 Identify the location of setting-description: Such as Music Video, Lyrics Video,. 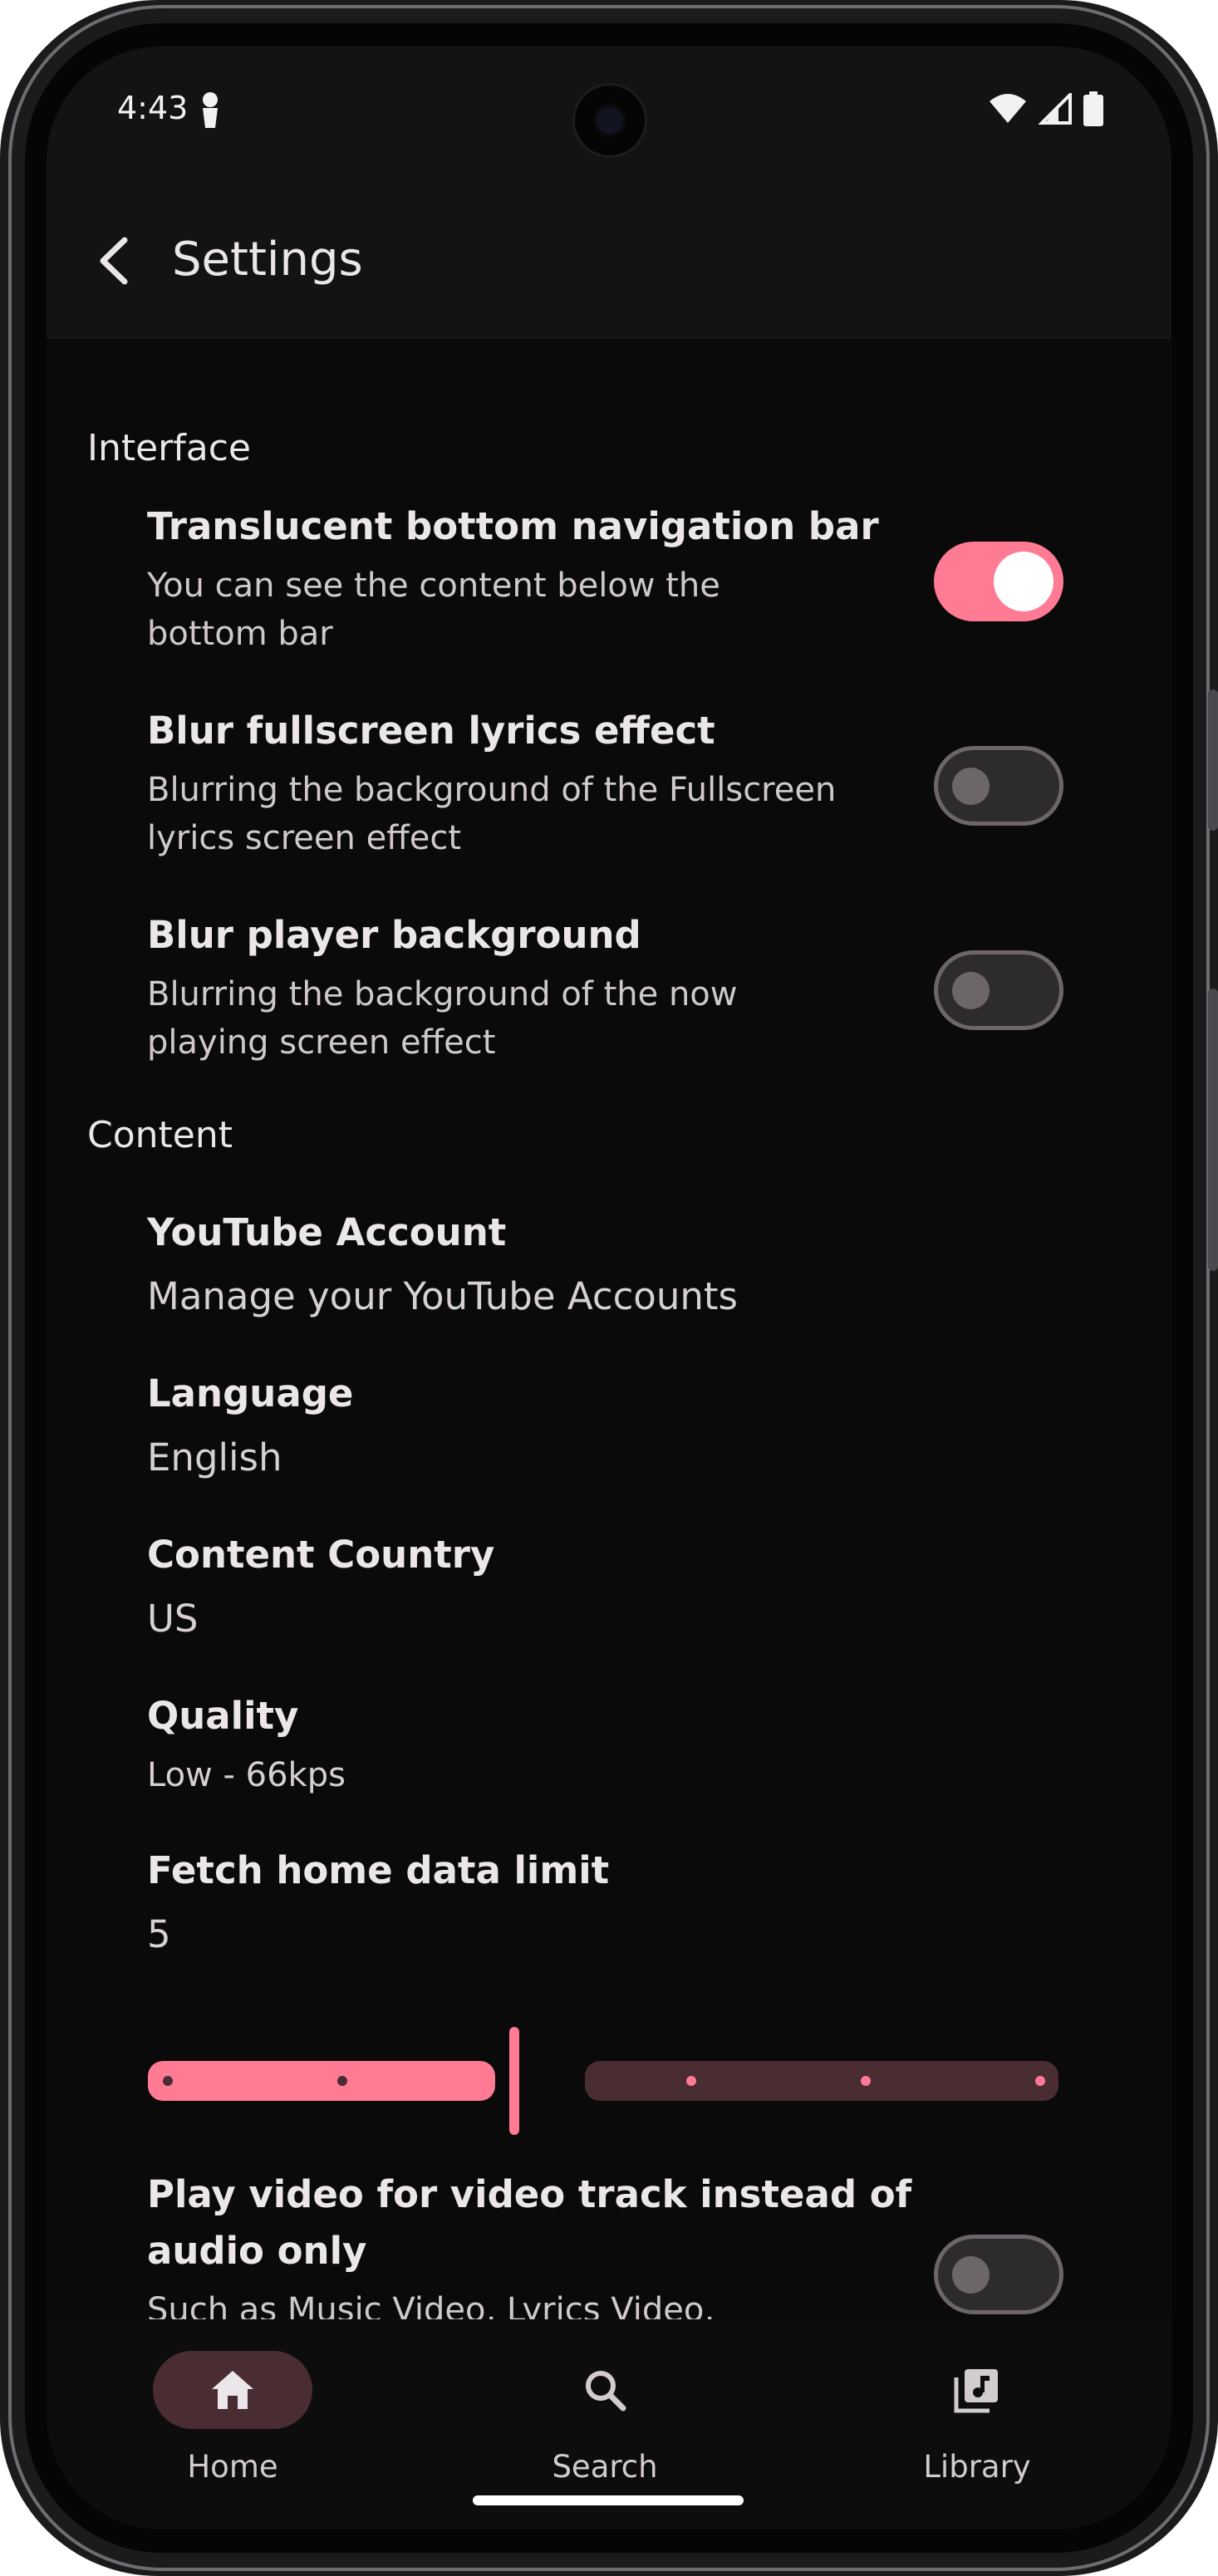
(431, 2305).